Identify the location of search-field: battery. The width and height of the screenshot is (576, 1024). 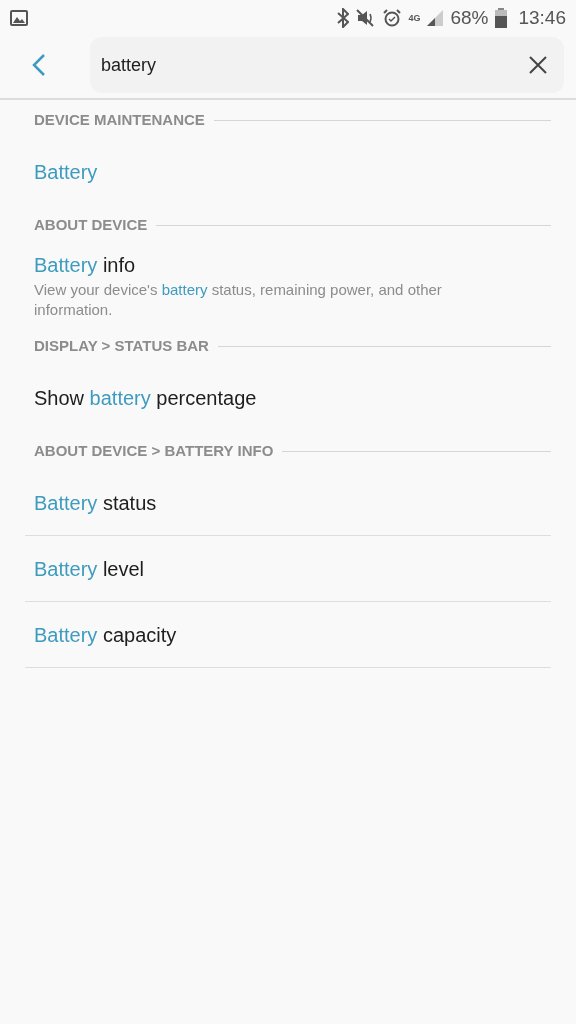
(314, 65).